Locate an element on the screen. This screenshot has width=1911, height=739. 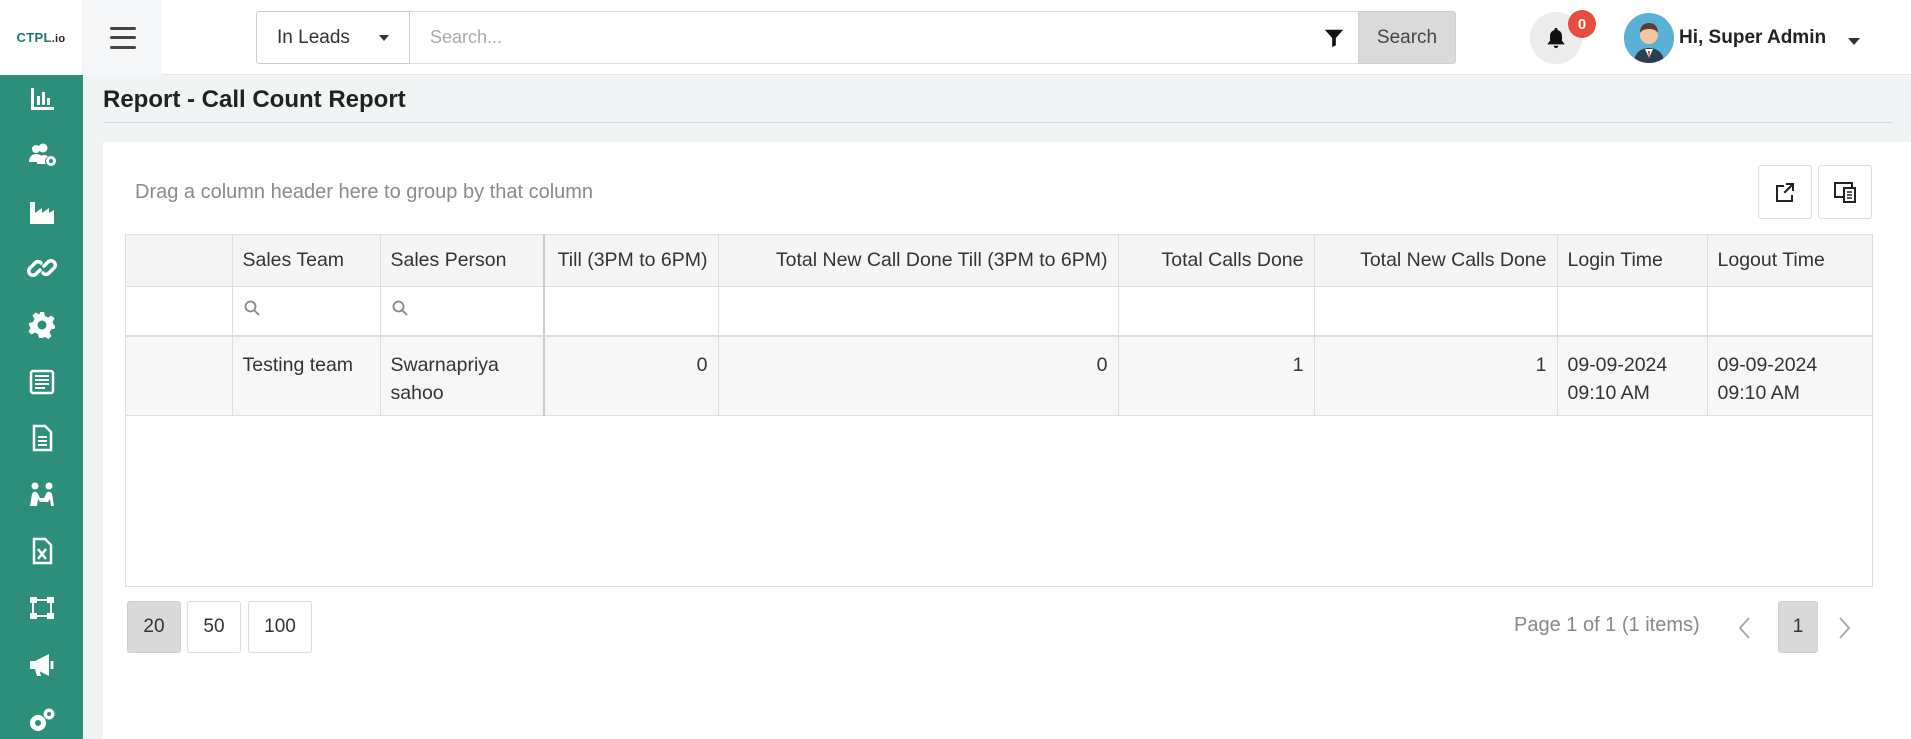
cell-total-new-calls: 1 is located at coordinates (1436, 376).